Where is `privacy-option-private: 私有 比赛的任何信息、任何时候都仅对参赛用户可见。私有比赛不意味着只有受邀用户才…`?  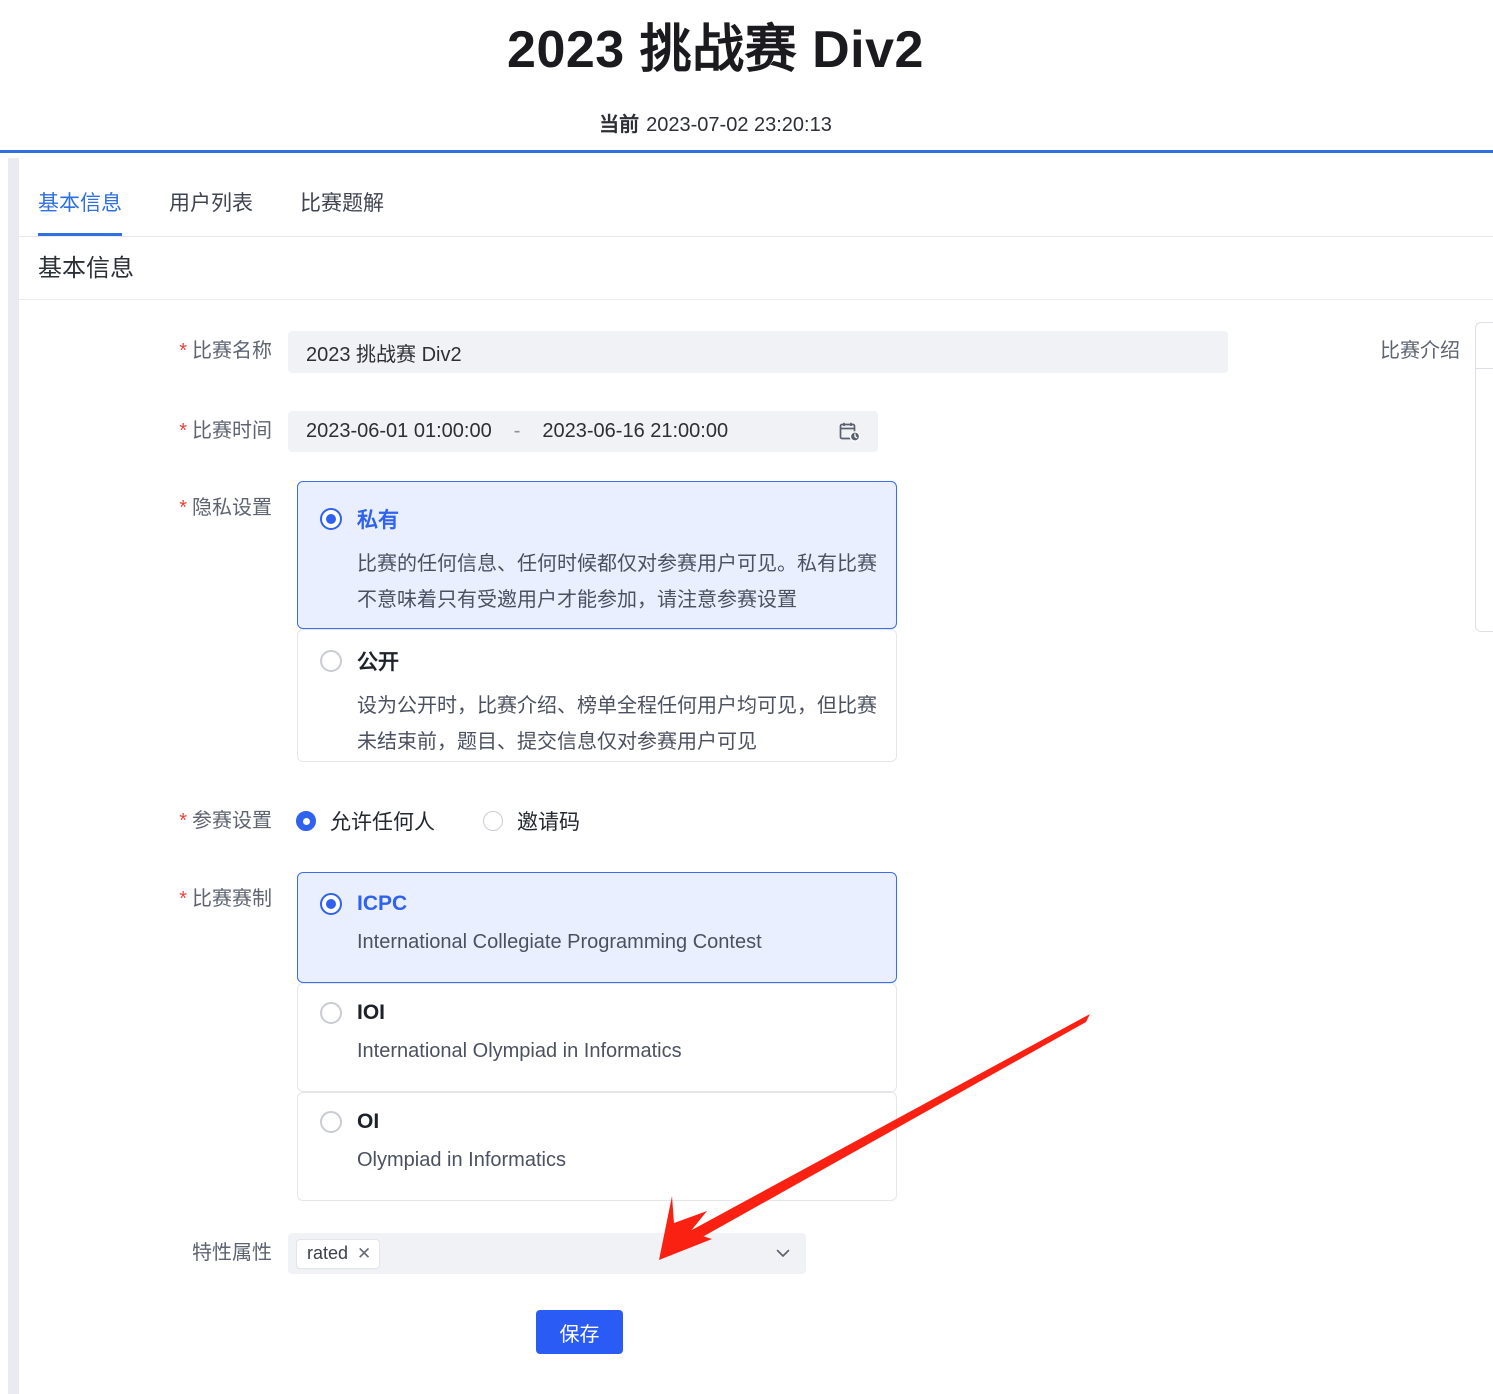 privacy-option-private: 私有 比赛的任何信息、任何时候都仅对参赛用户可见。私有比赛不意味着只有受邀用户才… is located at coordinates (597, 555).